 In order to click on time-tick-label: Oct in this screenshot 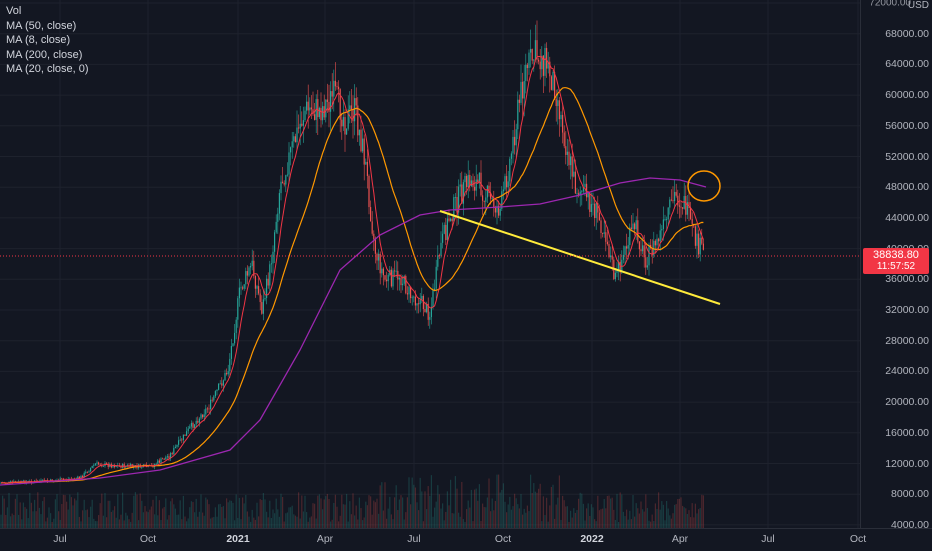, I will do `click(503, 539)`.